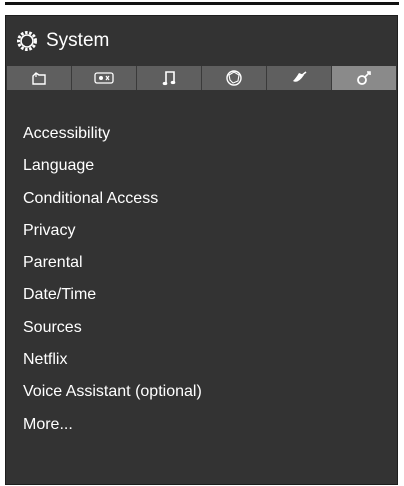 The image size is (404, 486). What do you see at coordinates (112, 199) in the screenshot?
I see `menu-item-conditional-access: Conditional Access` at bounding box center [112, 199].